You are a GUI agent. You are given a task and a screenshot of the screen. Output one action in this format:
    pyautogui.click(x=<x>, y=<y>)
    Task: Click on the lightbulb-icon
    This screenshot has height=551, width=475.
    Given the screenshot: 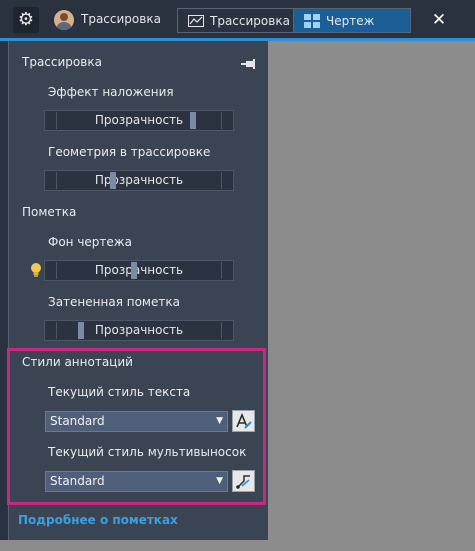 What is the action you would take?
    pyautogui.click(x=36, y=270)
    